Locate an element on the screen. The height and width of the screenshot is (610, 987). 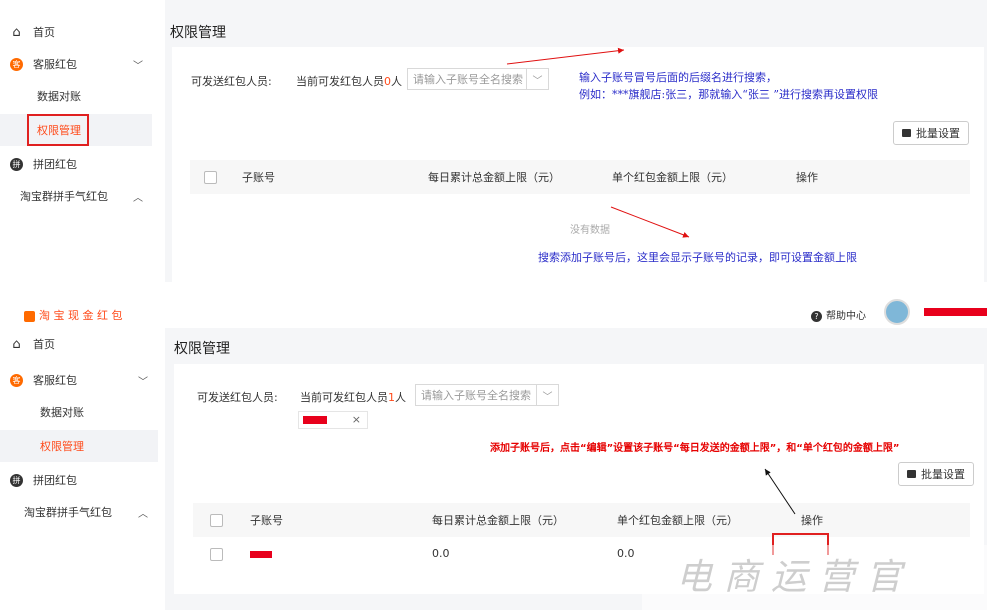
watermark-text: 电 商 运 营 官 is located at coordinates (789, 577).